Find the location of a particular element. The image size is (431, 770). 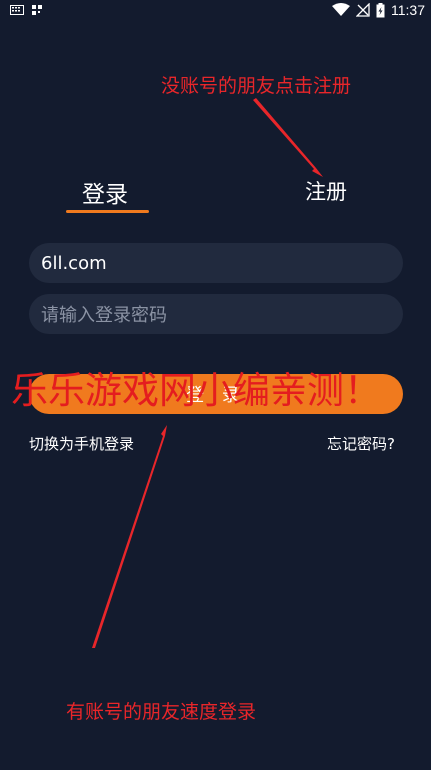

status-right: 11:37 is located at coordinates (378, 10).